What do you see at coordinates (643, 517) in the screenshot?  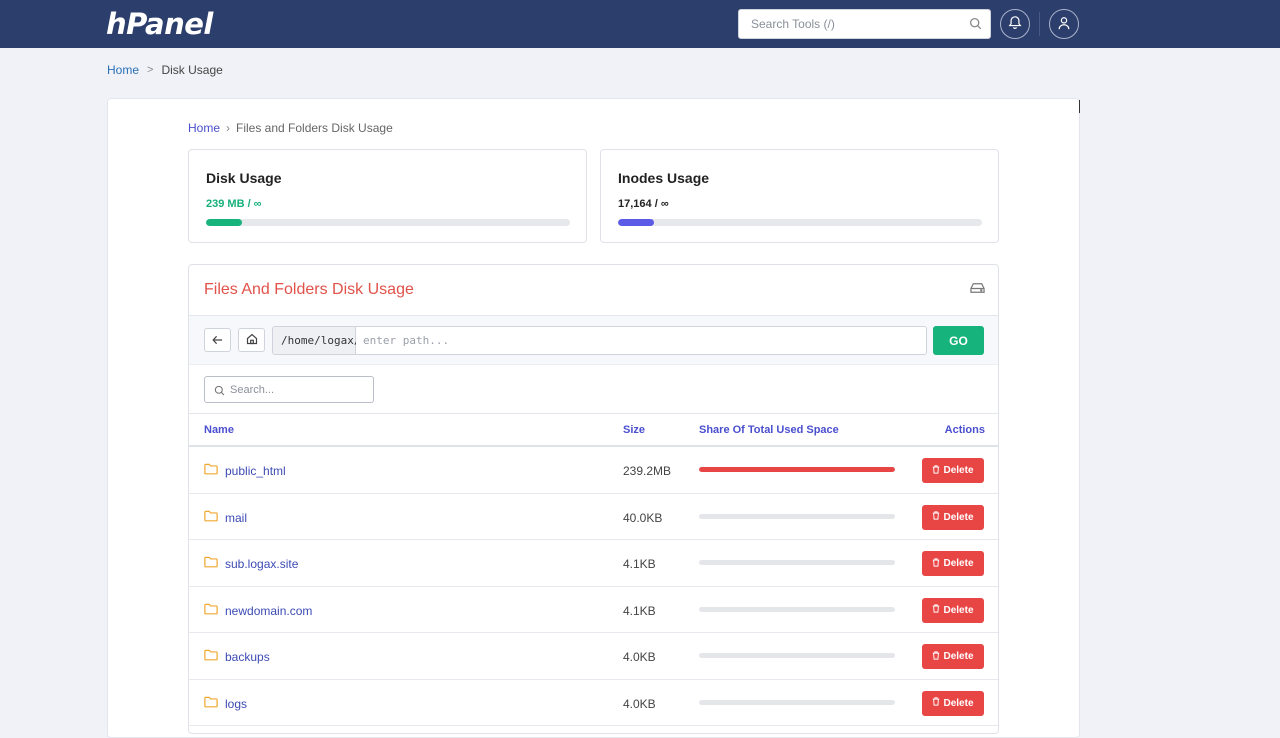 I see `folder-size: 40.0KB` at bounding box center [643, 517].